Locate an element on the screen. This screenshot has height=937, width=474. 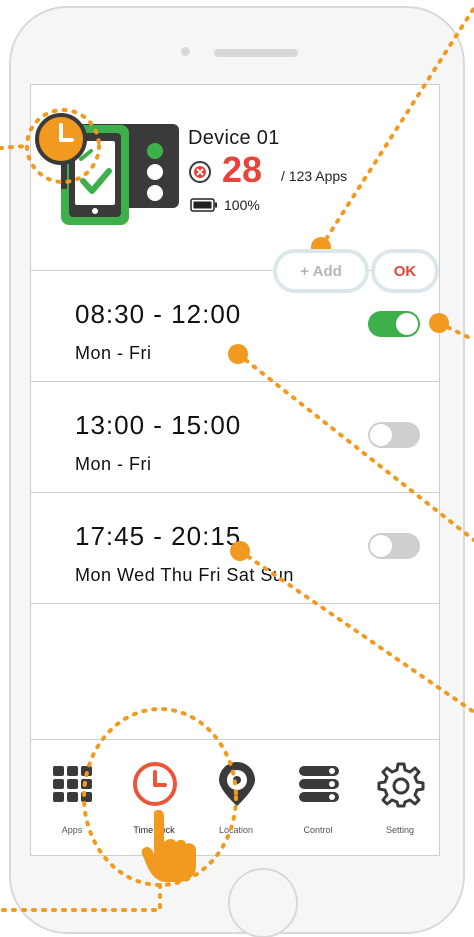
blocked-x-icon is located at coordinates (200, 172).